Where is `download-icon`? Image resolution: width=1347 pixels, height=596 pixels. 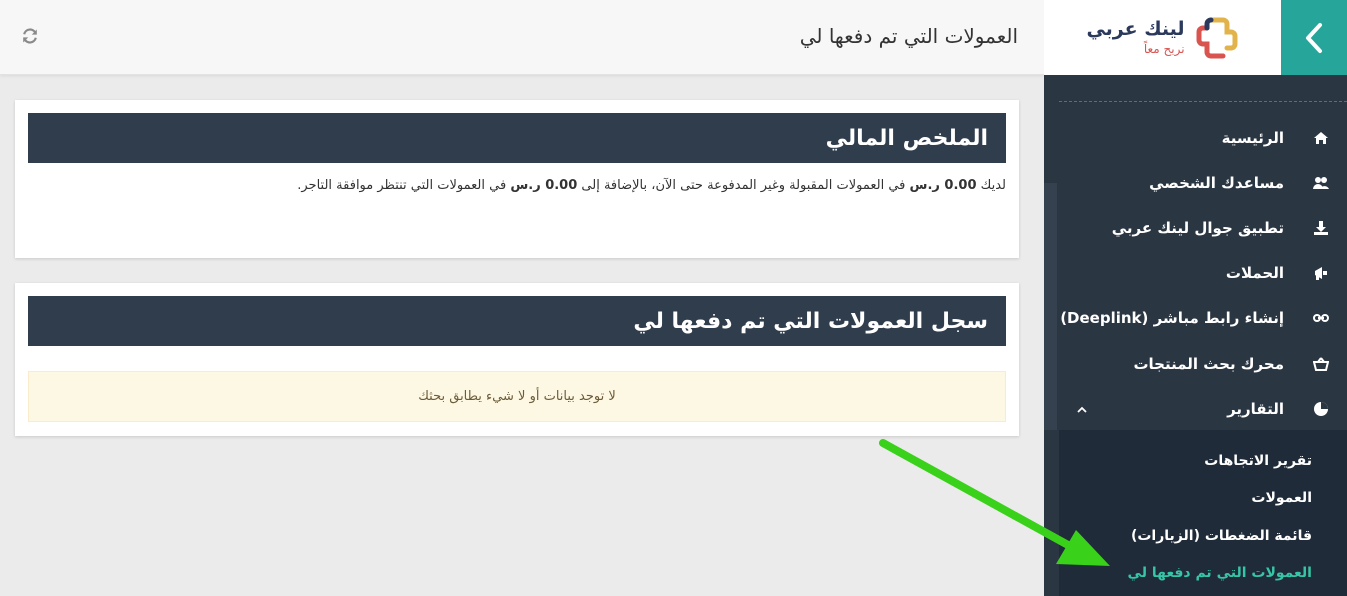 download-icon is located at coordinates (1321, 228).